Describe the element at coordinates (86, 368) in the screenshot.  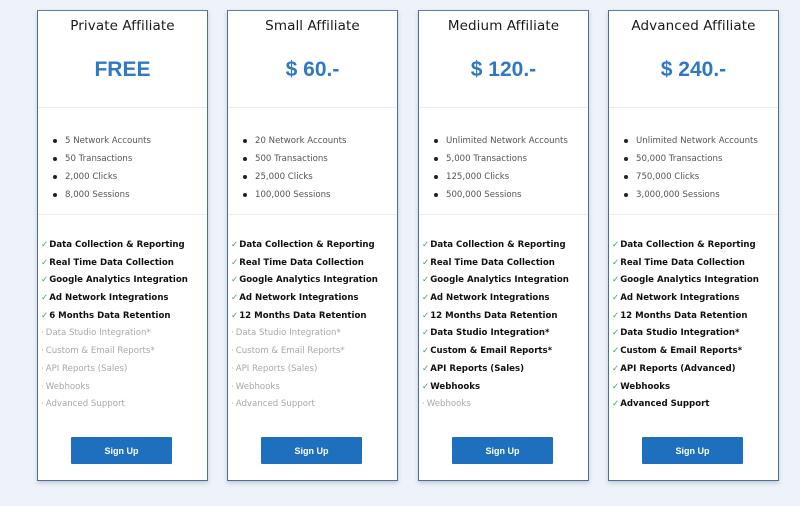
I see `feature-label: API Reports (Sales)` at that location.